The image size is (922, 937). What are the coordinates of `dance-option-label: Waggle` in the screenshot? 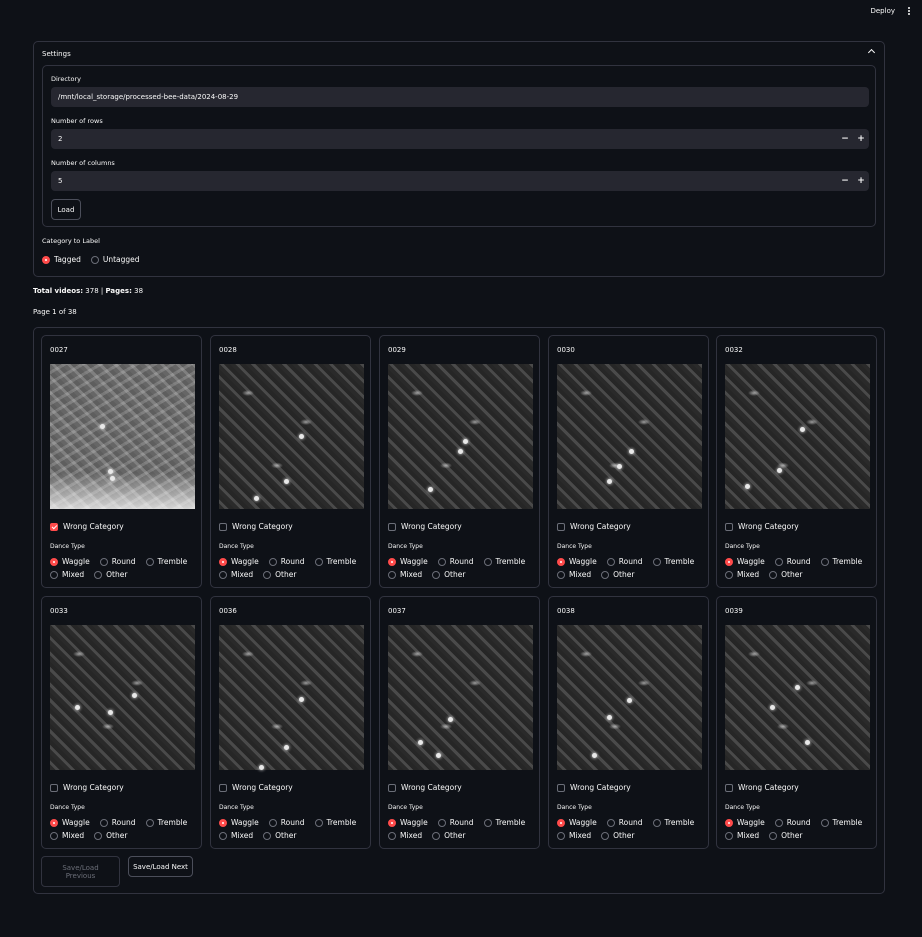 It's located at (414, 561).